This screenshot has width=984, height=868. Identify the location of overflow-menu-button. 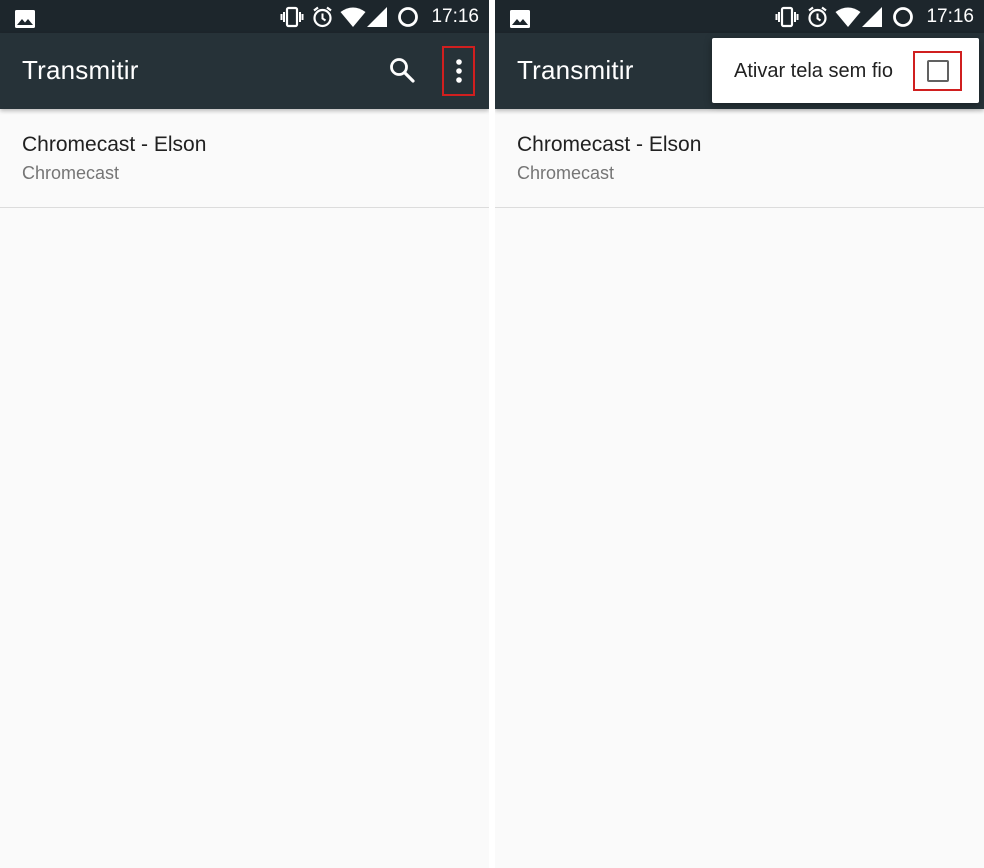
(458, 71).